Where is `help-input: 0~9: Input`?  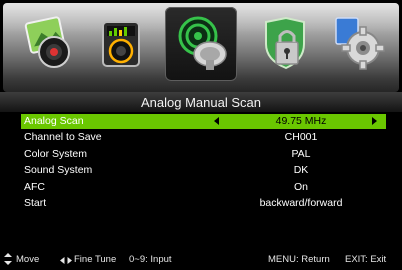 help-input: 0~9: Input is located at coordinates (150, 259).